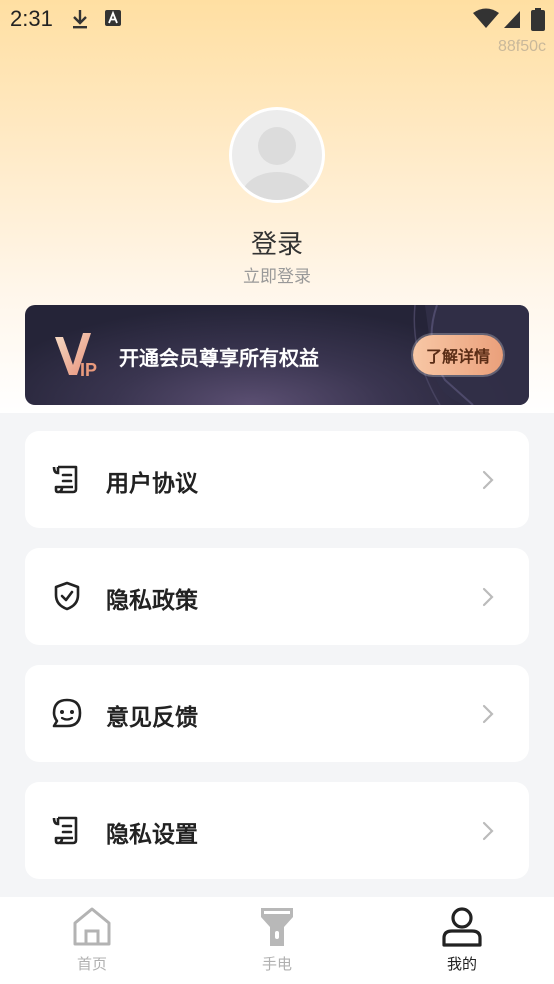  What do you see at coordinates (521, 46) in the screenshot?
I see `build-id-label: 88f50c` at bounding box center [521, 46].